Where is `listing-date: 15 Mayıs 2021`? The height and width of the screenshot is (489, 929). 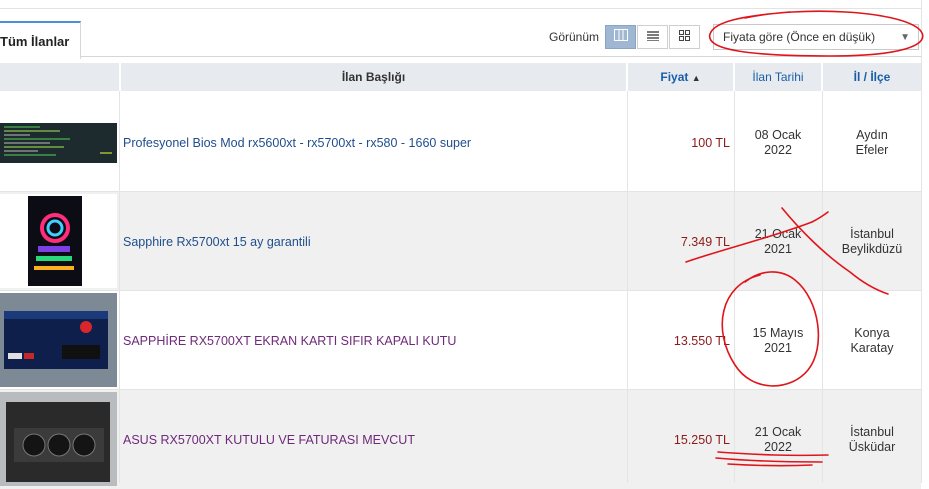 listing-date: 15 Mayıs 2021 is located at coordinates (778, 340).